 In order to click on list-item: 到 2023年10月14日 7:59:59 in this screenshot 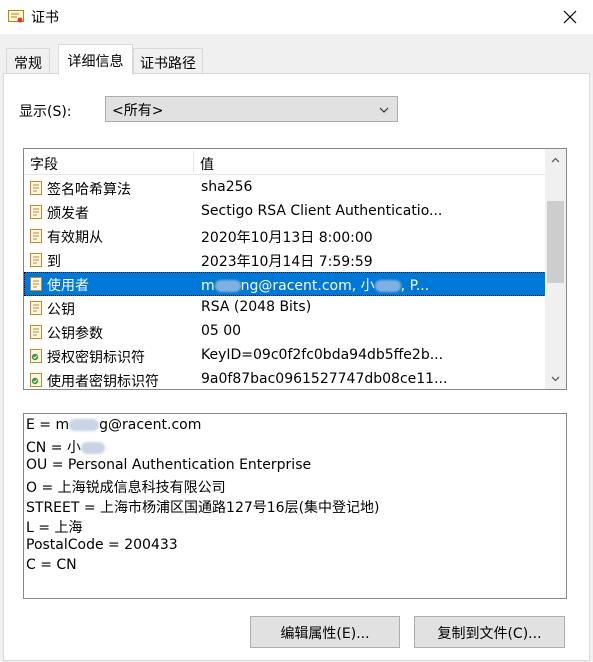, I will do `click(285, 260)`.